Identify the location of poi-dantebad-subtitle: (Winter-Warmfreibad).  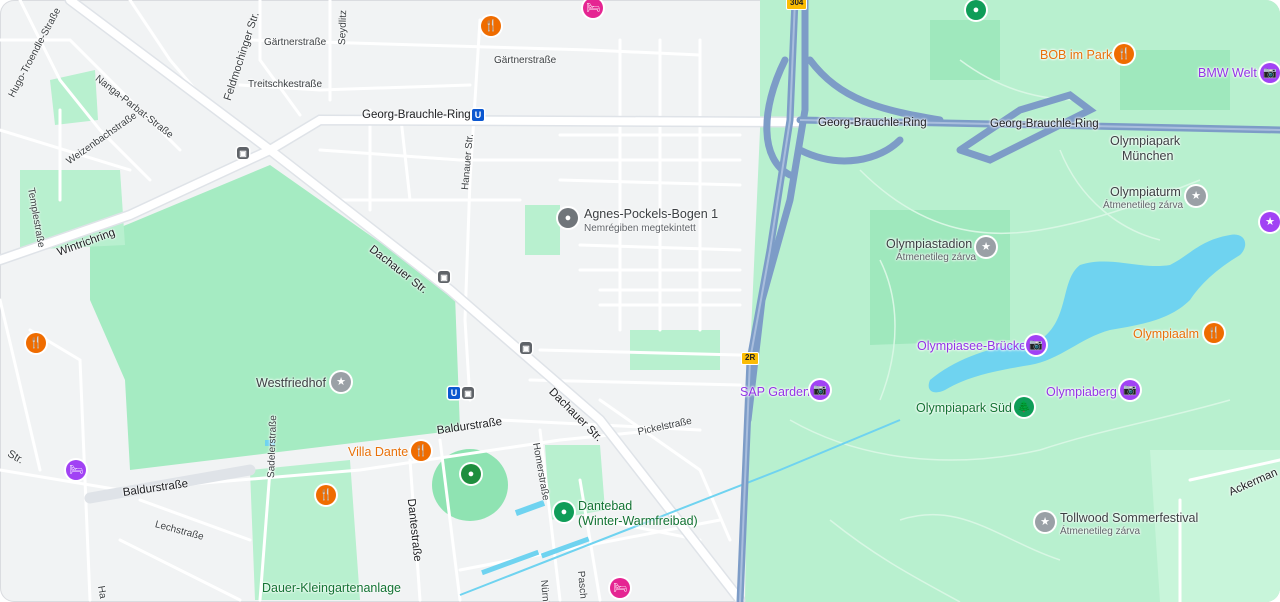
(638, 521).